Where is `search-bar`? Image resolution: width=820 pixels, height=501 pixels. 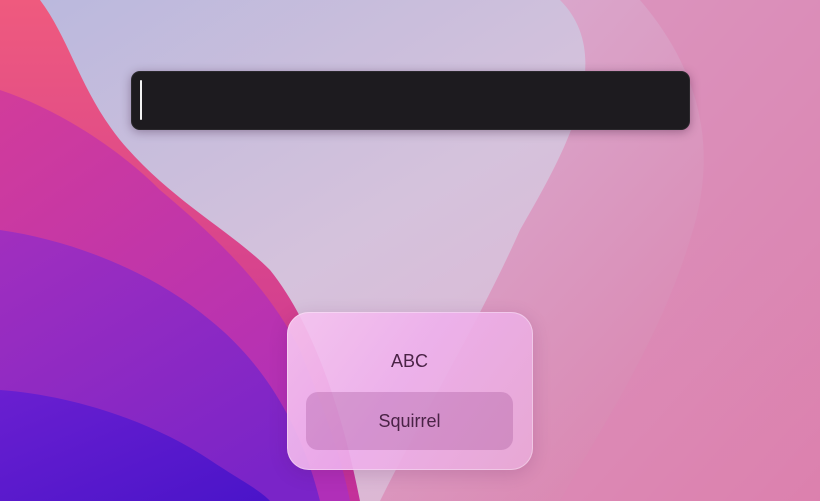
search-bar is located at coordinates (410, 100).